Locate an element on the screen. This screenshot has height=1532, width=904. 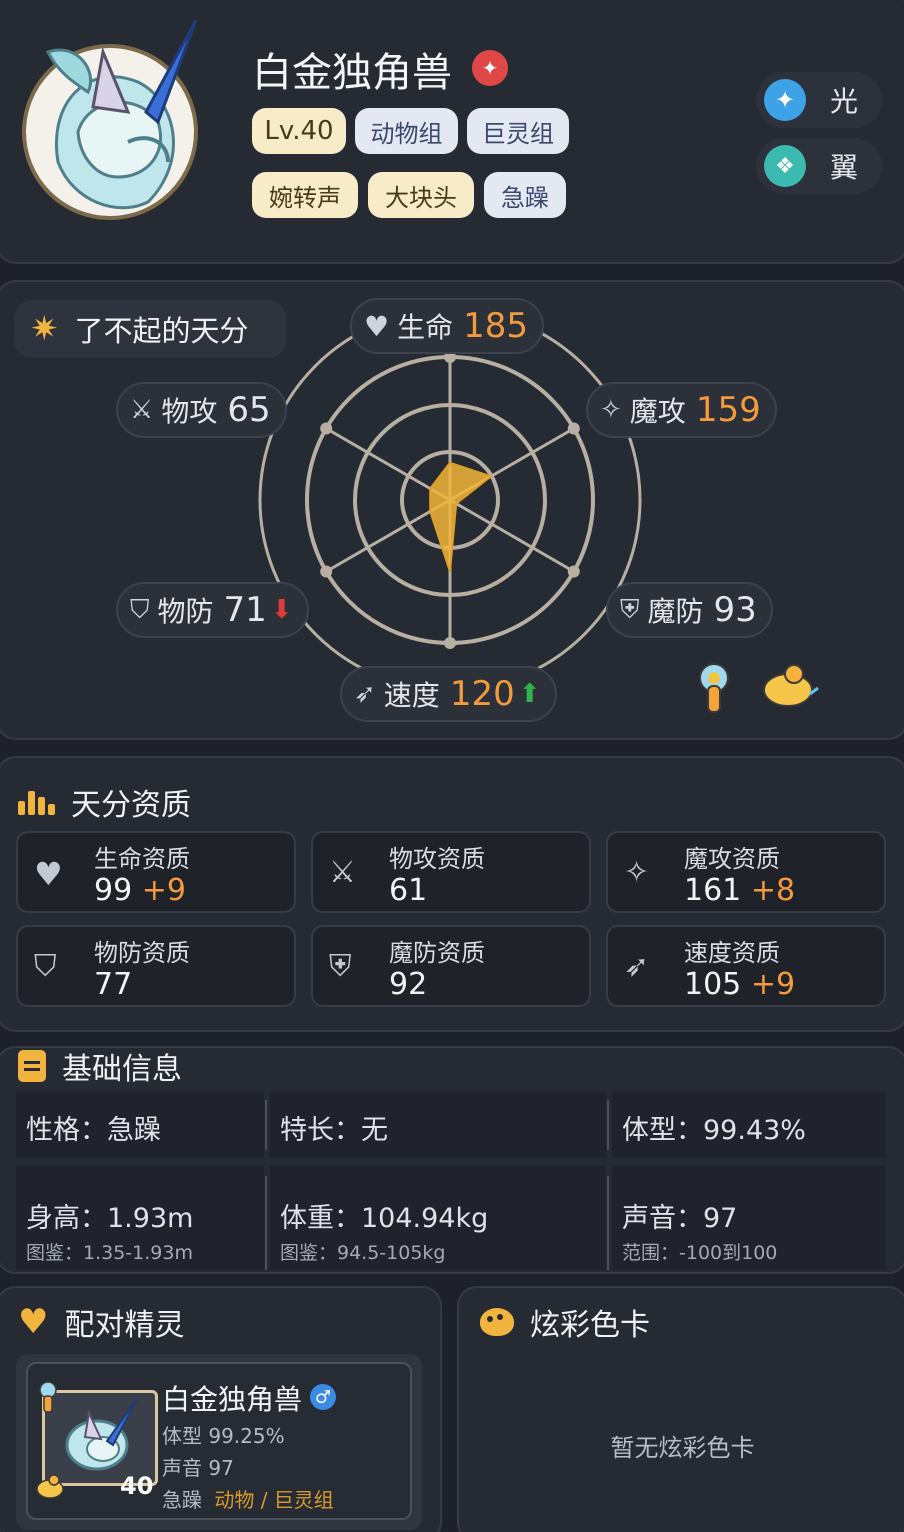
aptitude-hp: ♥ 生命资质 99 +9 is located at coordinates (156, 872).